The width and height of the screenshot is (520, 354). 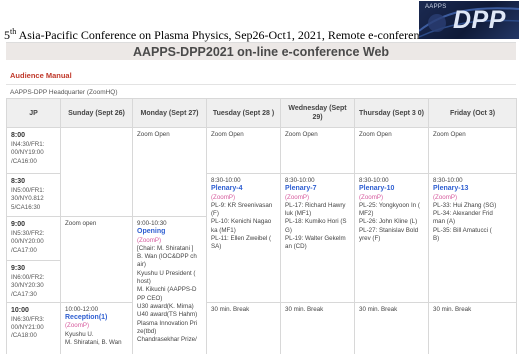 I want to click on section-heading: Audience Manual, so click(x=41, y=75).